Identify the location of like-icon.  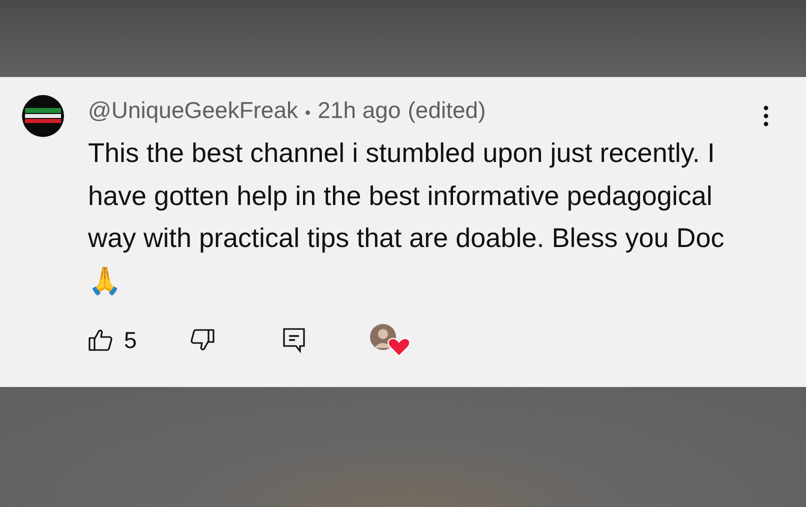
(101, 340).